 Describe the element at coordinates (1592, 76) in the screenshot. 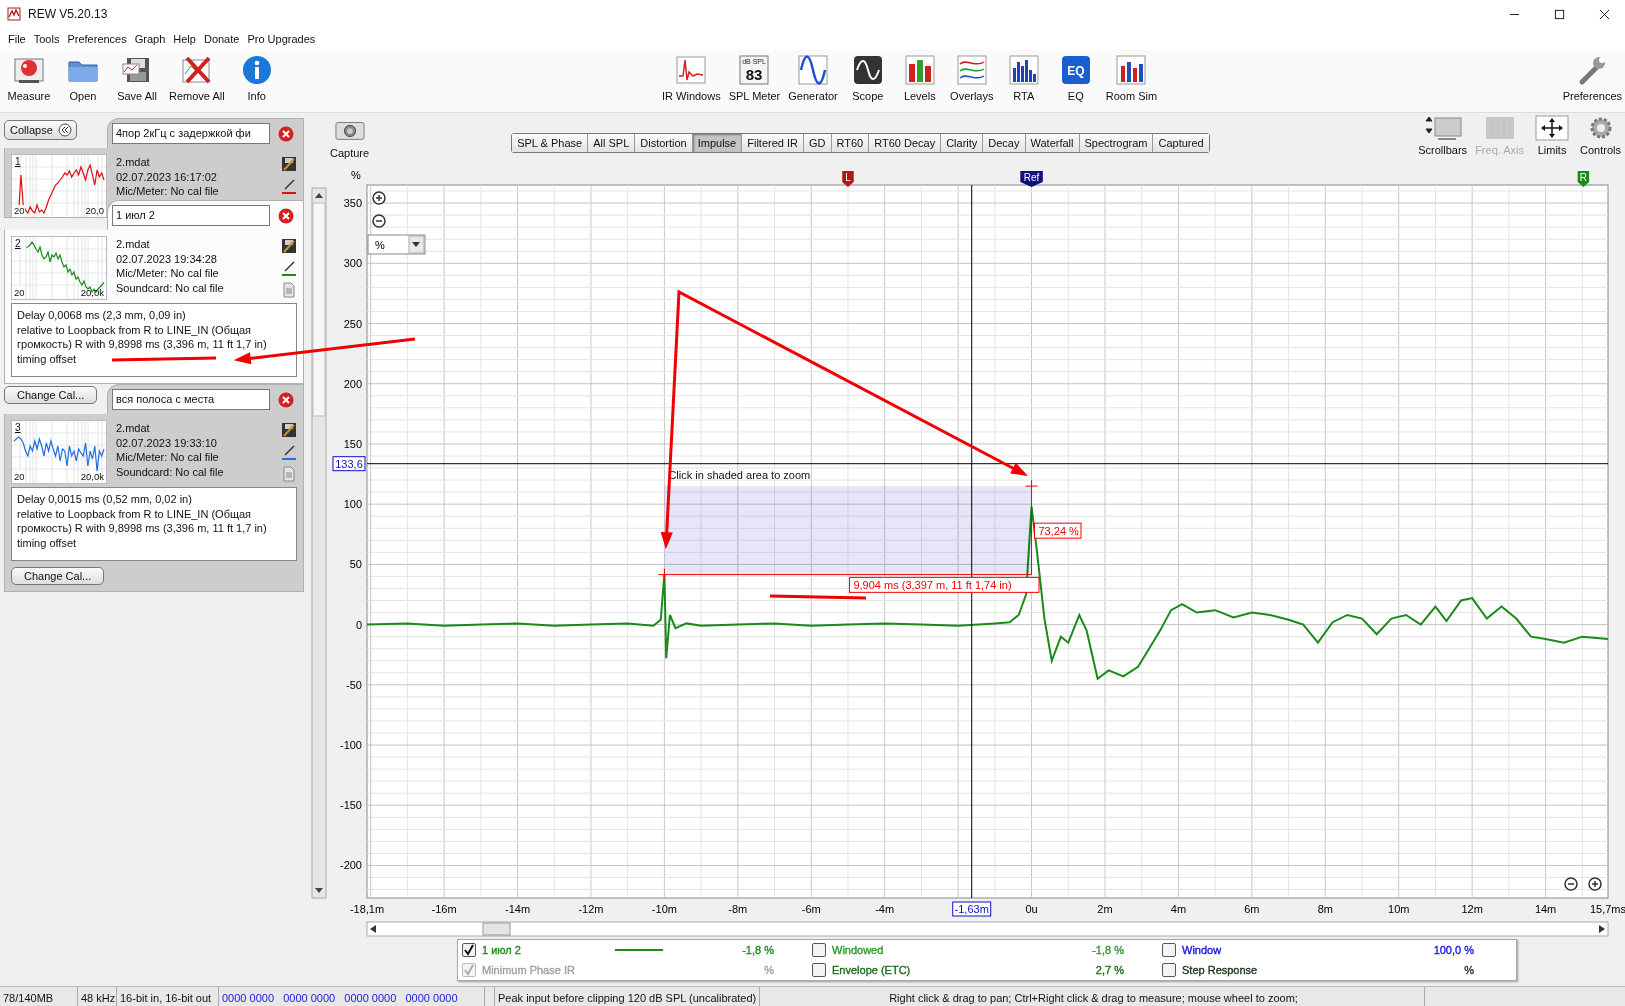

I see `toolbar-button: Preferences` at that location.